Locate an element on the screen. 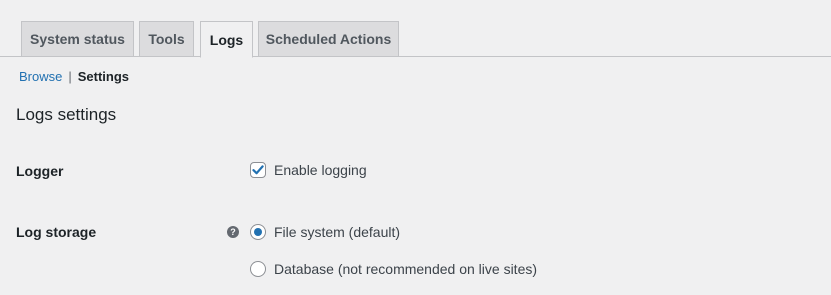  section-title: Logs settings is located at coordinates (66, 114).